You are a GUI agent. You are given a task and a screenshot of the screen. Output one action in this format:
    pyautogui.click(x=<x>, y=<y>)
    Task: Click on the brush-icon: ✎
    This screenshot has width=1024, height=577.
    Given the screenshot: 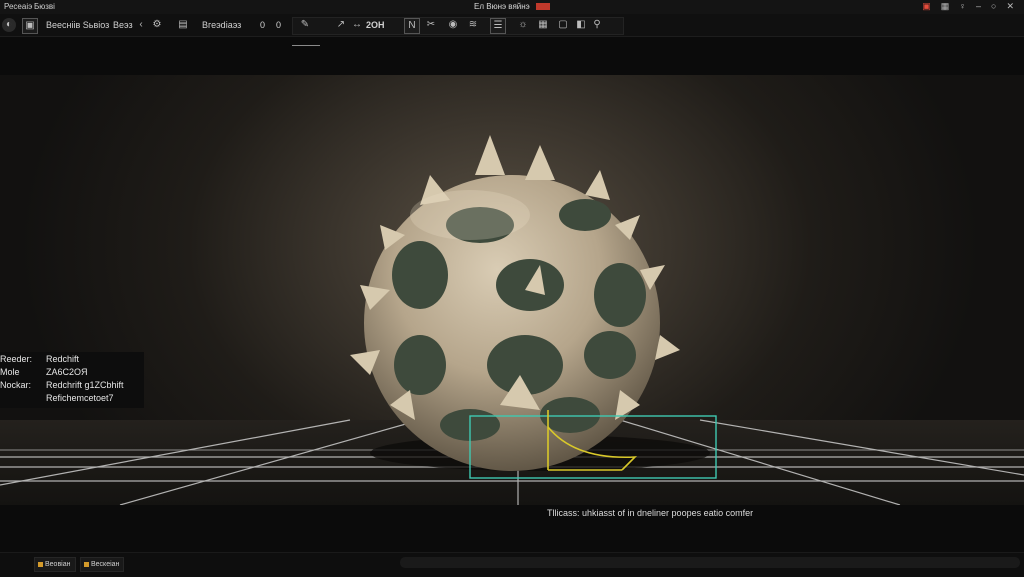 What is the action you would take?
    pyautogui.click(x=305, y=25)
    